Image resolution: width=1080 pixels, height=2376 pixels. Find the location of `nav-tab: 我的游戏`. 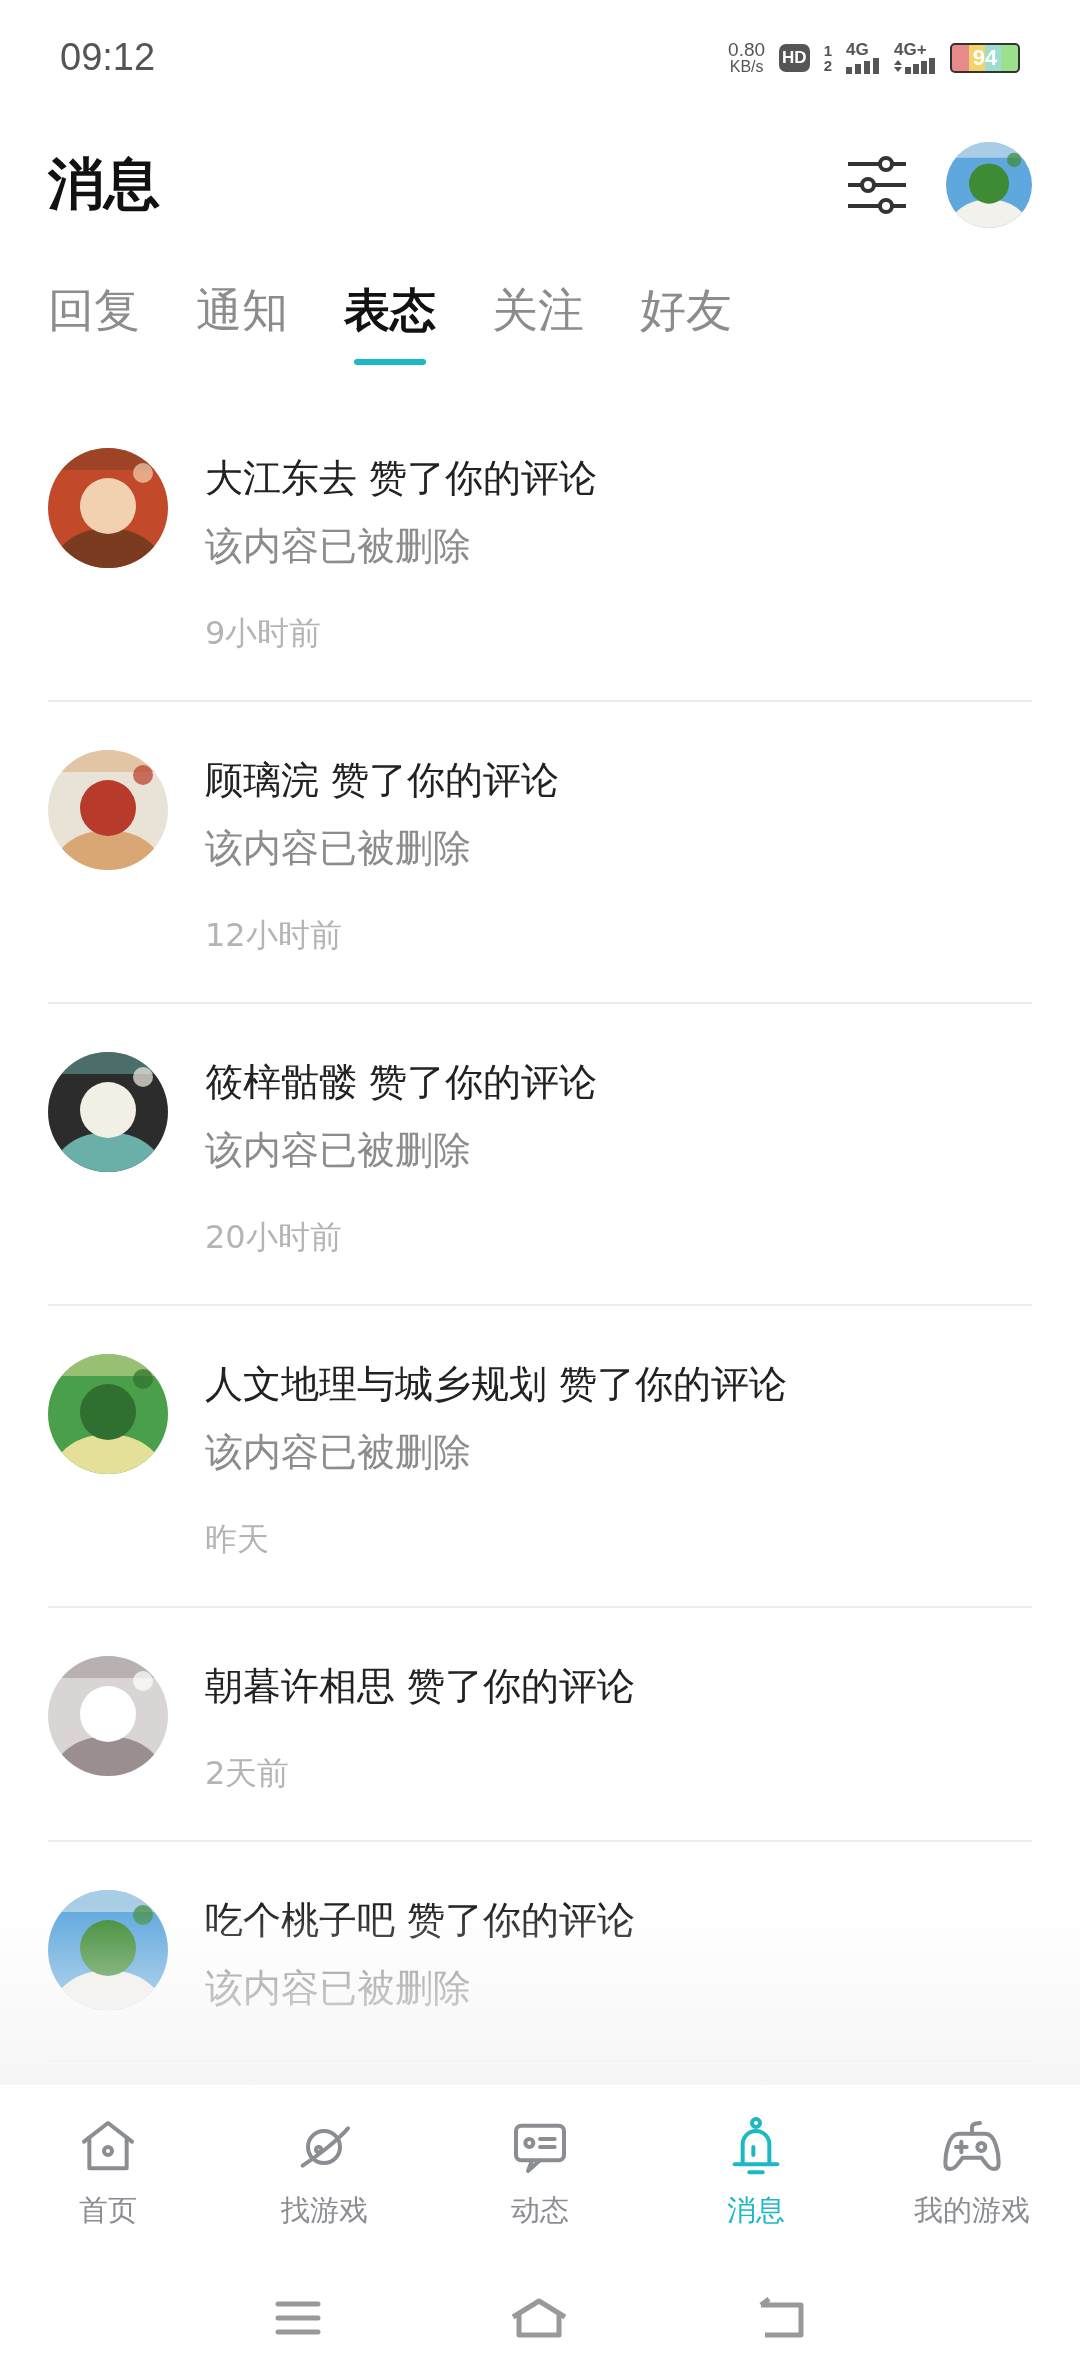

nav-tab: 我的游戏 is located at coordinates (972, 2172).